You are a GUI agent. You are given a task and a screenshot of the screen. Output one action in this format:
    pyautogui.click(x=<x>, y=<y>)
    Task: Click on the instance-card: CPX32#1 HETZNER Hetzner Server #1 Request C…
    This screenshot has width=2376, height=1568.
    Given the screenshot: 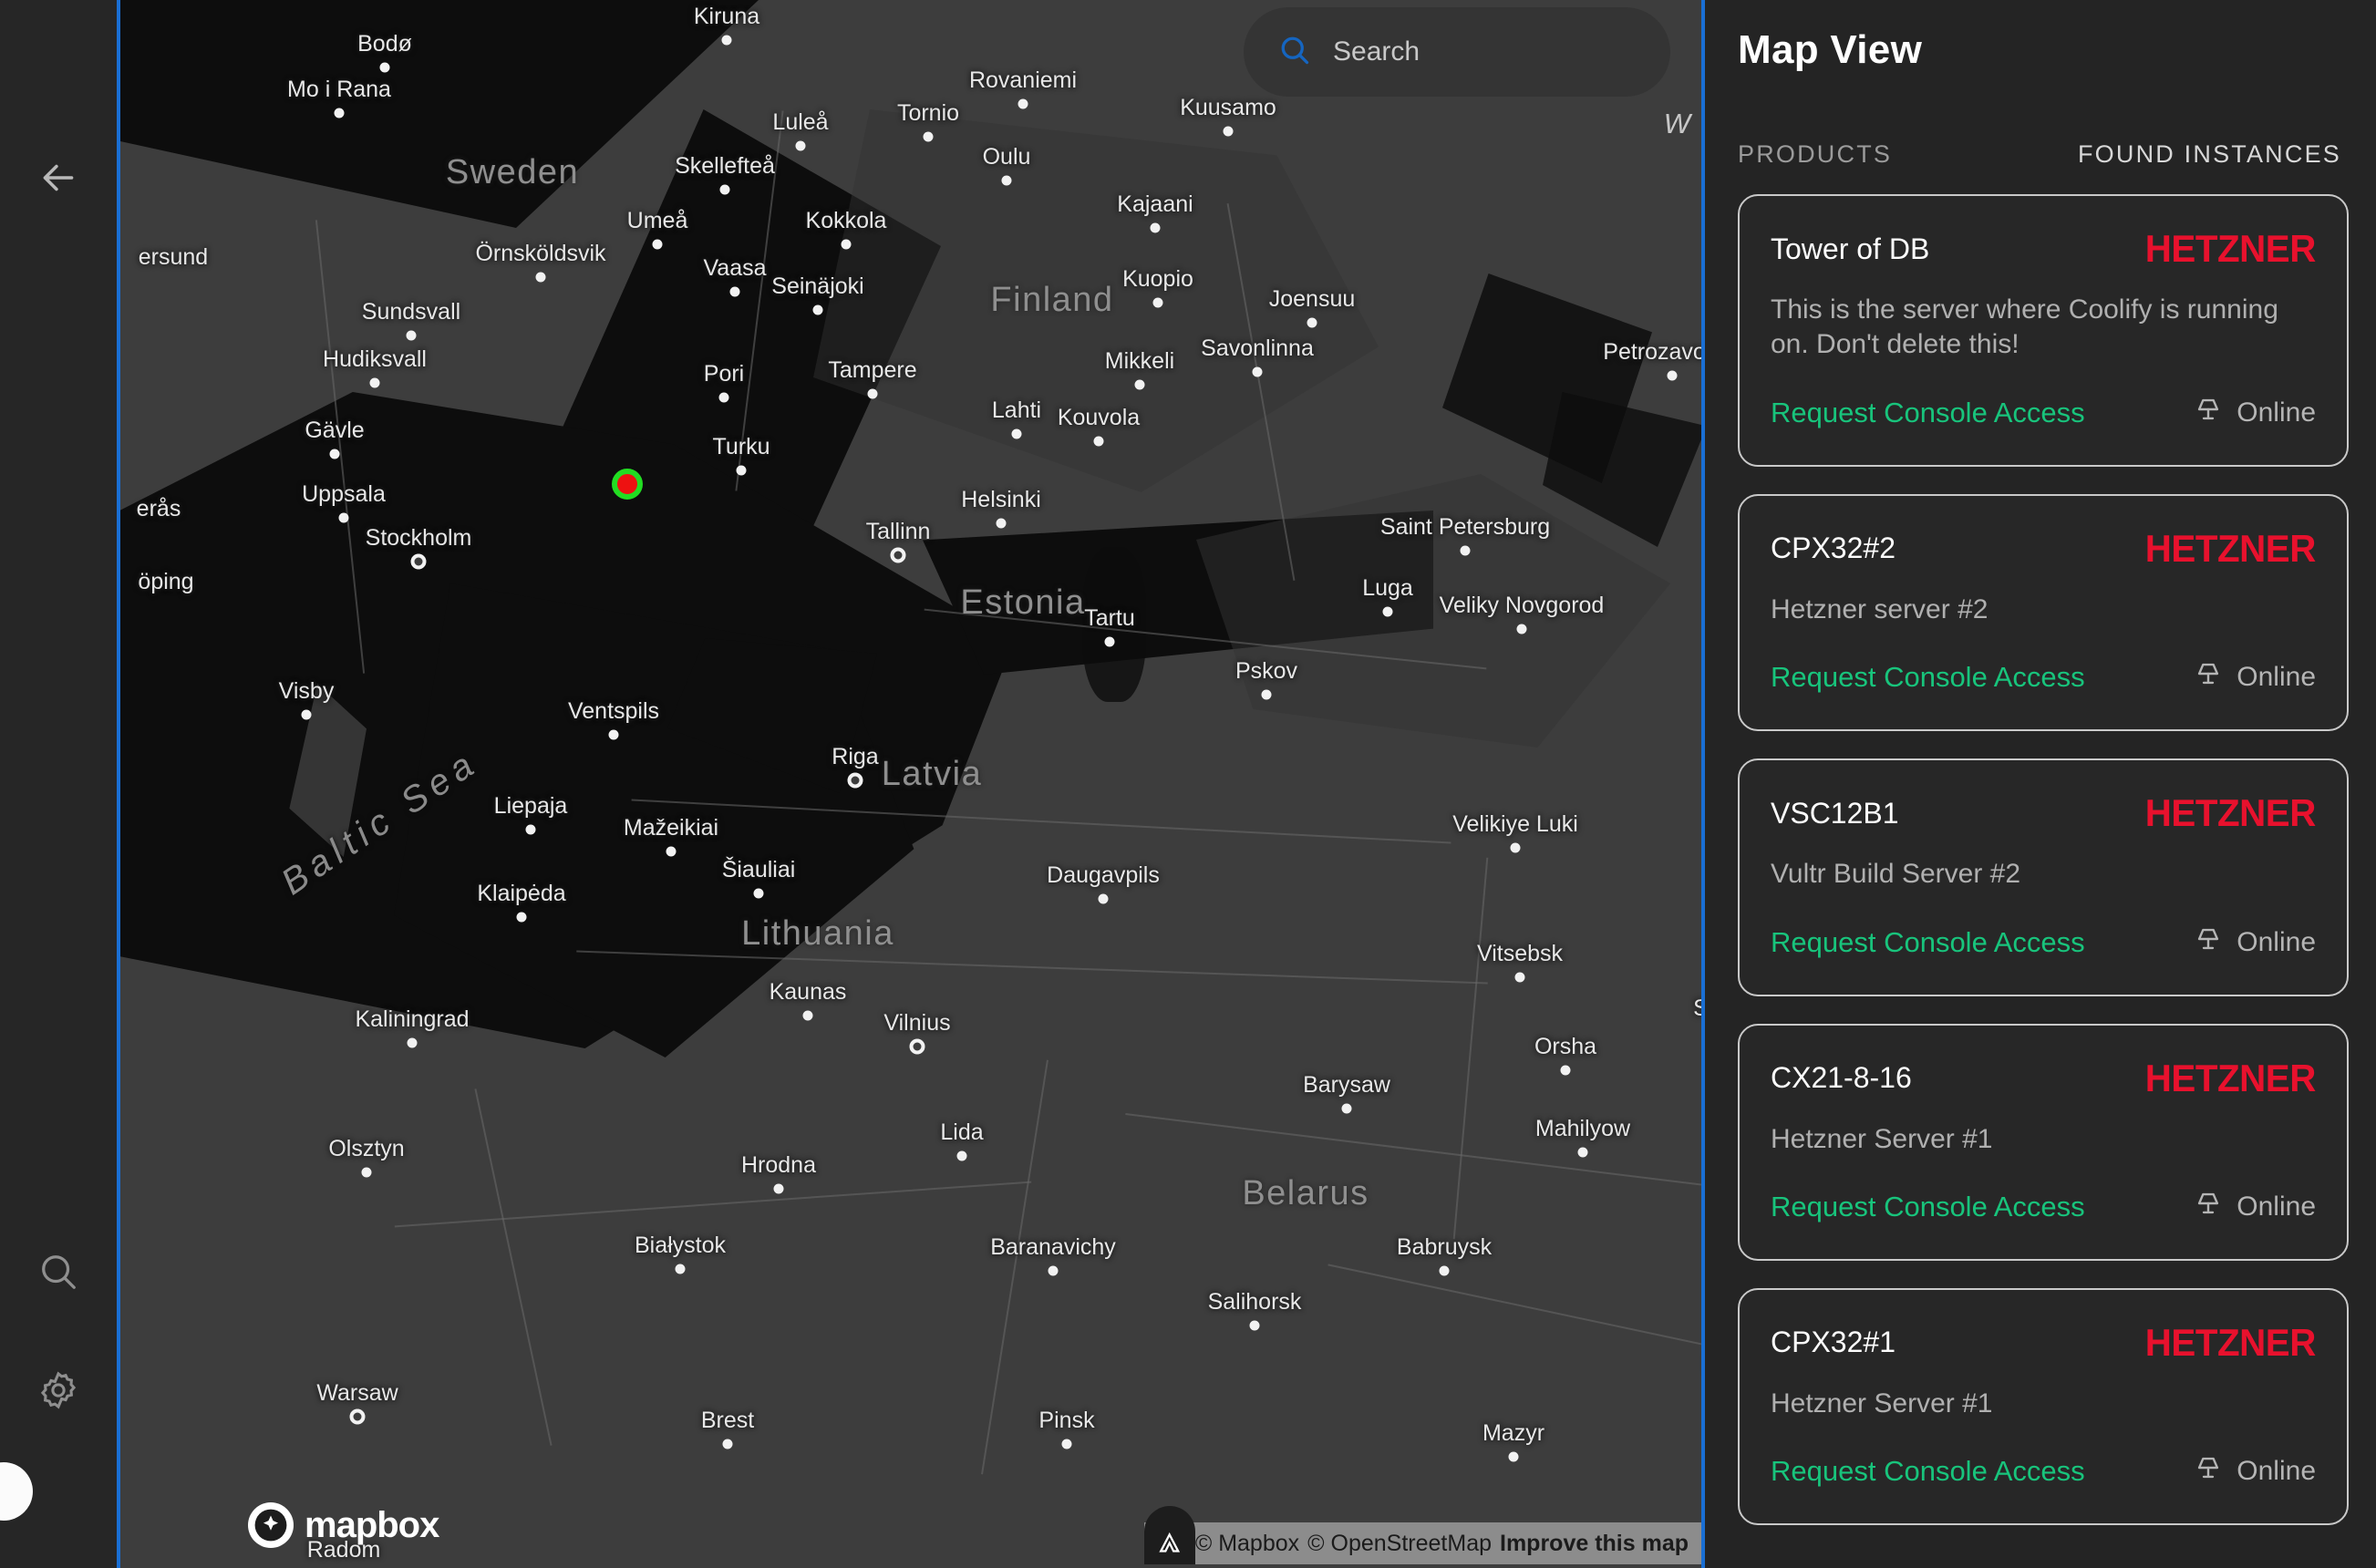 What is the action you would take?
    pyautogui.click(x=2044, y=1406)
    